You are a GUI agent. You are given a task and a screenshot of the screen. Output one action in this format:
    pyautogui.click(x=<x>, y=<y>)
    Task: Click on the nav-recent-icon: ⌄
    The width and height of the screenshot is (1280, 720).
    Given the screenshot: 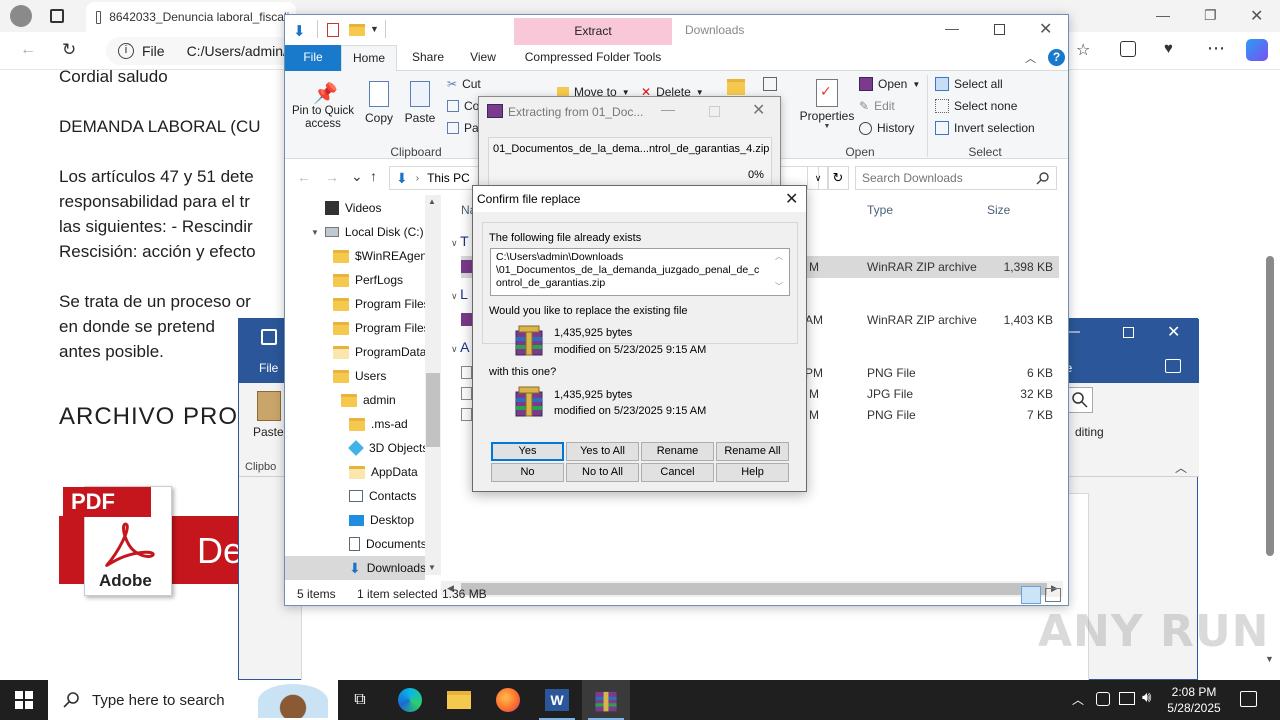 What is the action you would take?
    pyautogui.click(x=357, y=176)
    